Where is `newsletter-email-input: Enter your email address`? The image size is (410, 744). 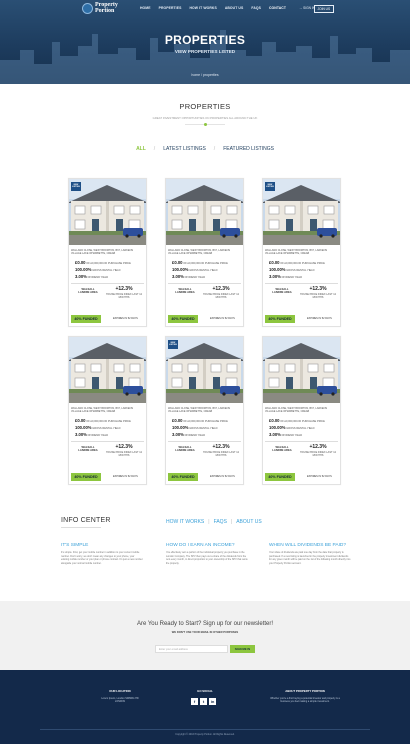 newsletter-email-input: Enter your email address is located at coordinates (191, 649).